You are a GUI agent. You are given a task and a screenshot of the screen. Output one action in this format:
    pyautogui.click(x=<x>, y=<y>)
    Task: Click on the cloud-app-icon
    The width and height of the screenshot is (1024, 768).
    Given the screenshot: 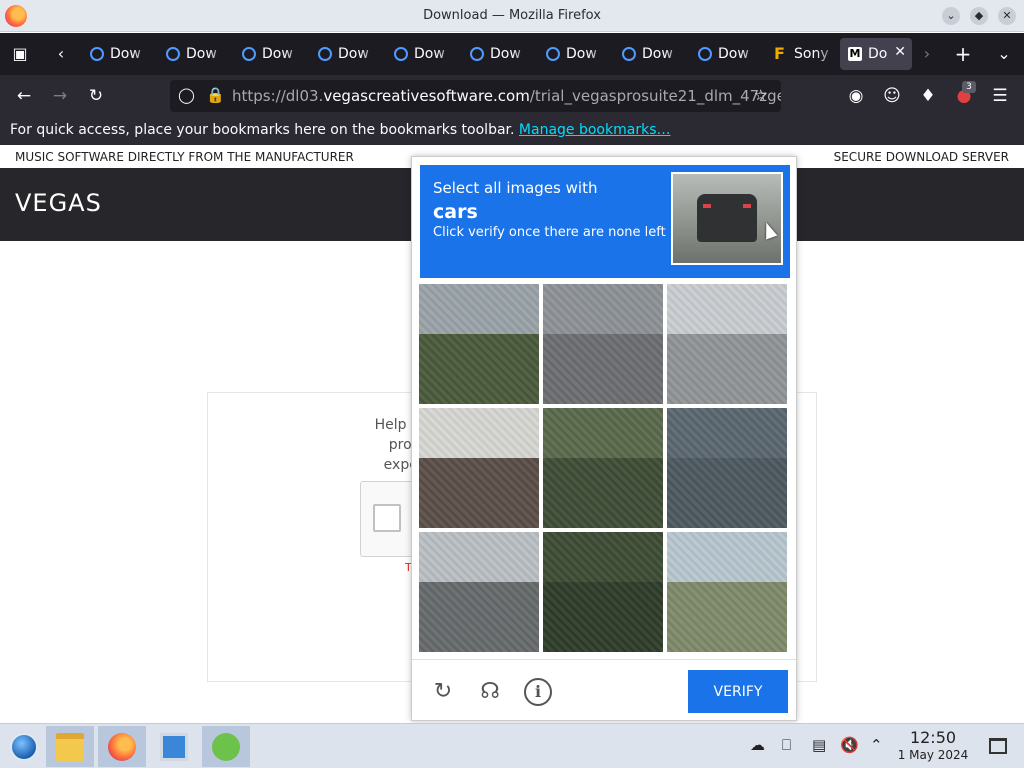 What is the action you would take?
    pyautogui.click(x=226, y=747)
    